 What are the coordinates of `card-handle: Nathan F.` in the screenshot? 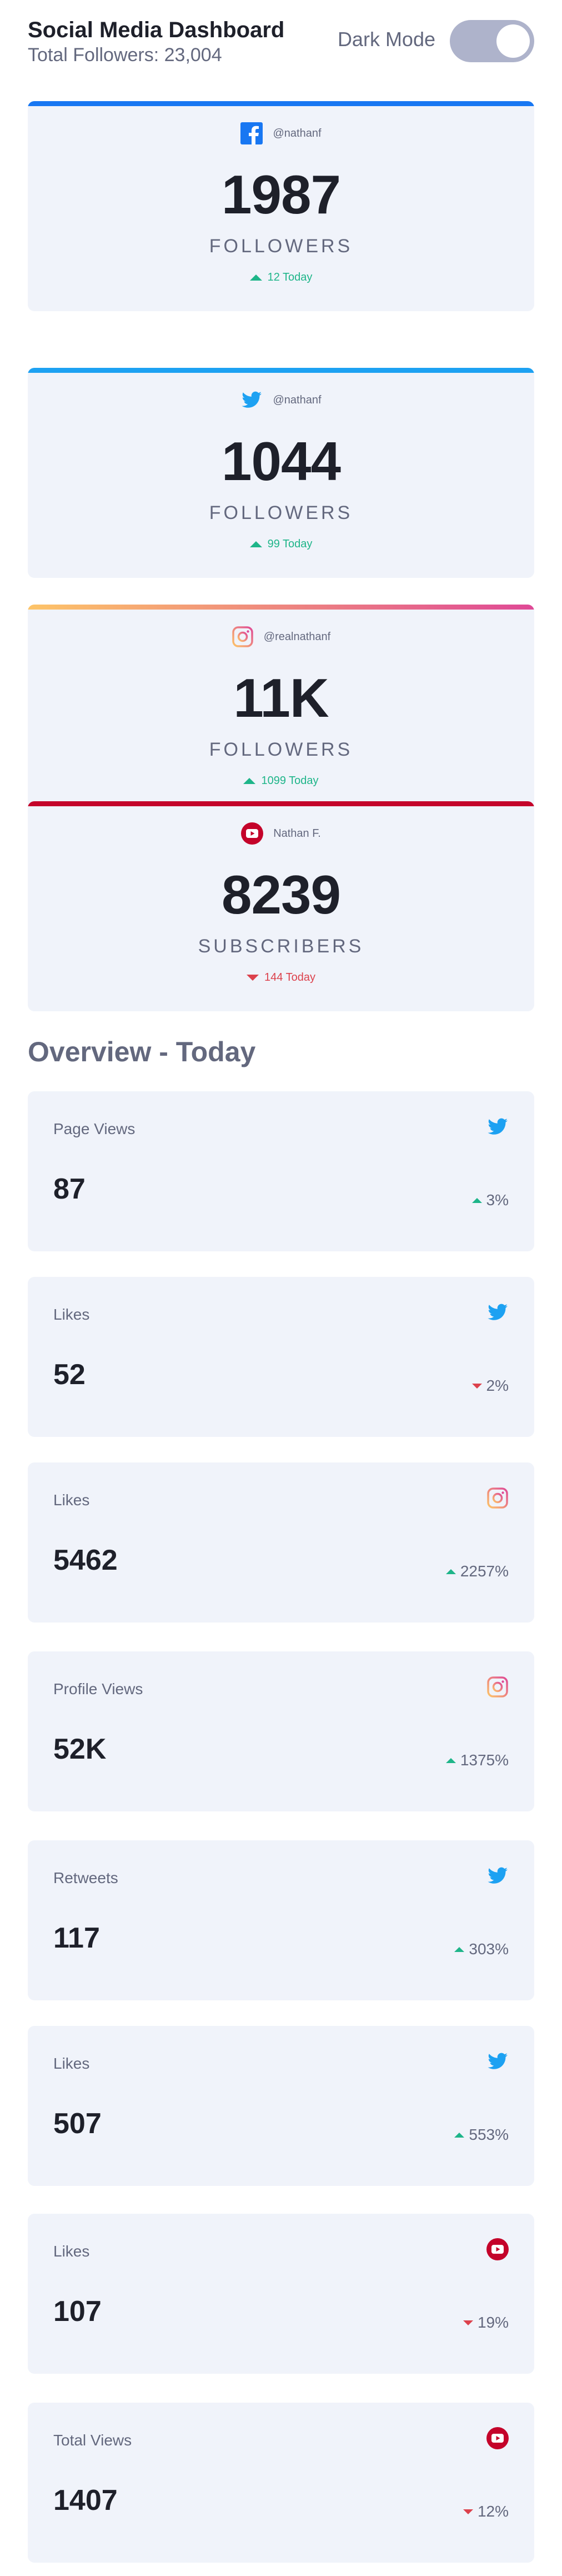 It's located at (297, 833).